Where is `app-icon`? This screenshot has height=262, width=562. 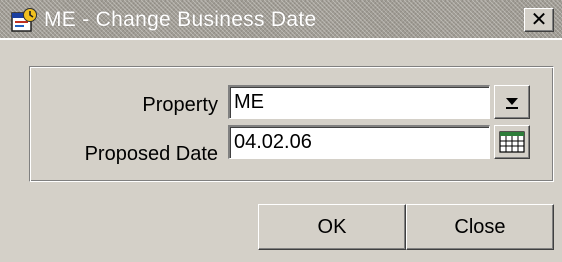
app-icon is located at coordinates (24, 20).